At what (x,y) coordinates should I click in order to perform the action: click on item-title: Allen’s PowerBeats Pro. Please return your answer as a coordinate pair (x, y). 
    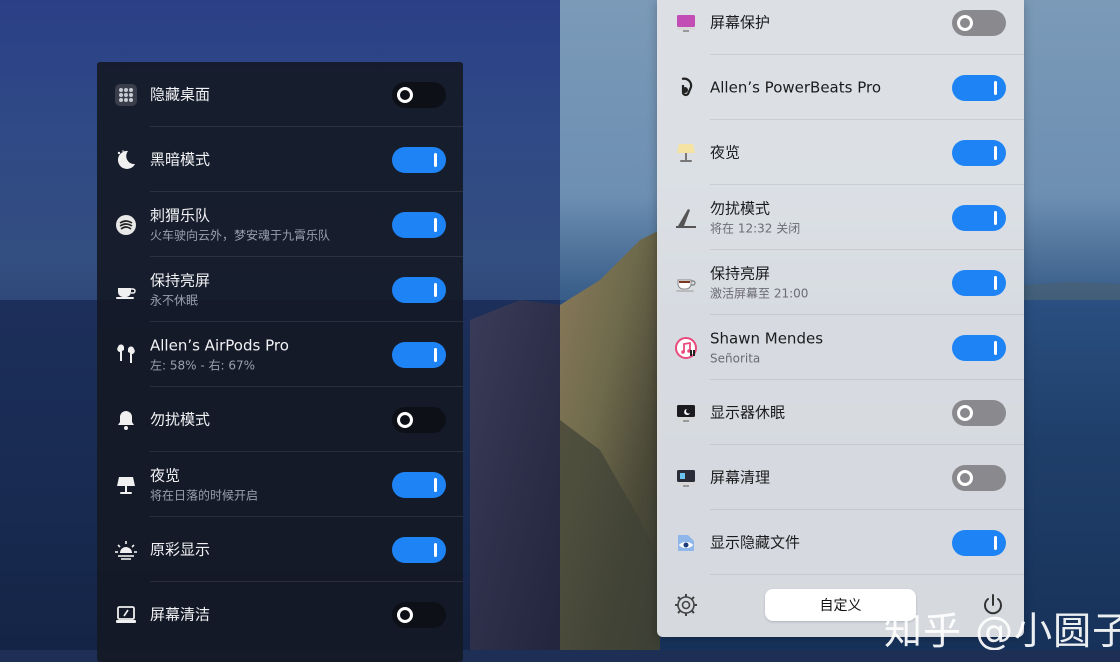
    Looking at the image, I should click on (796, 87).